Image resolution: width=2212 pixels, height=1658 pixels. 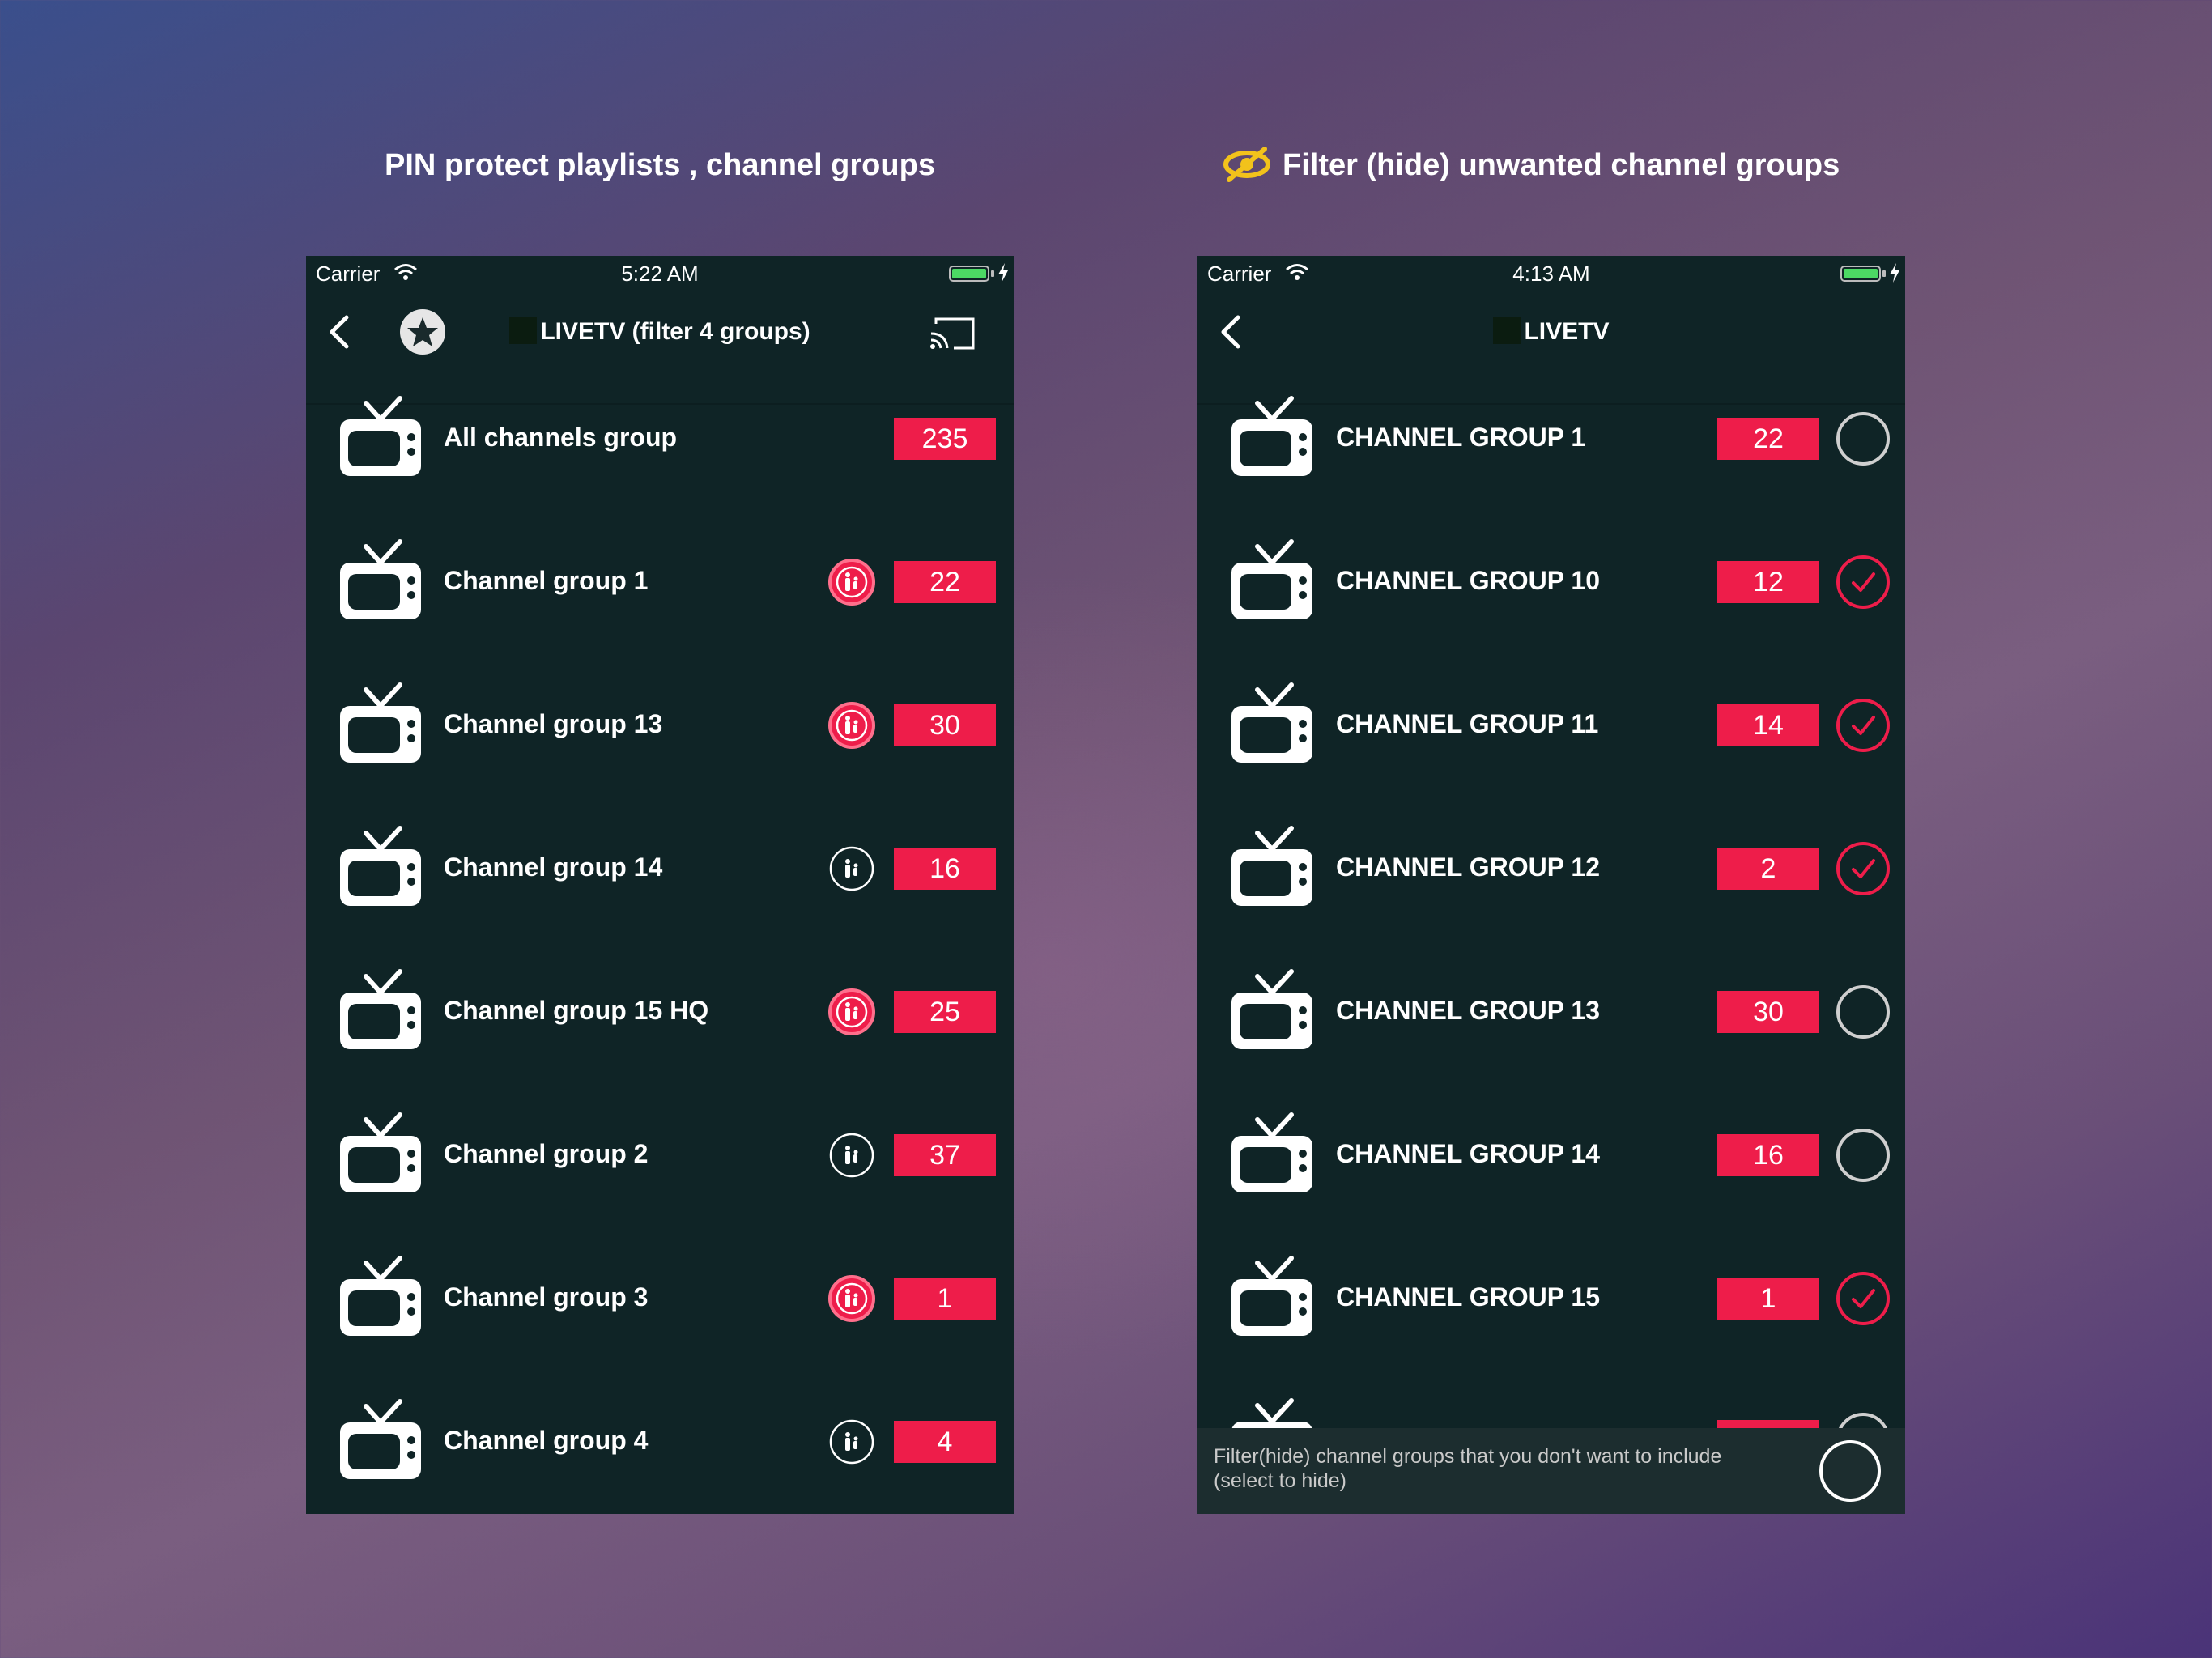 I want to click on nav-bar: LIVETV (filter 4 groups), so click(x=660, y=348).